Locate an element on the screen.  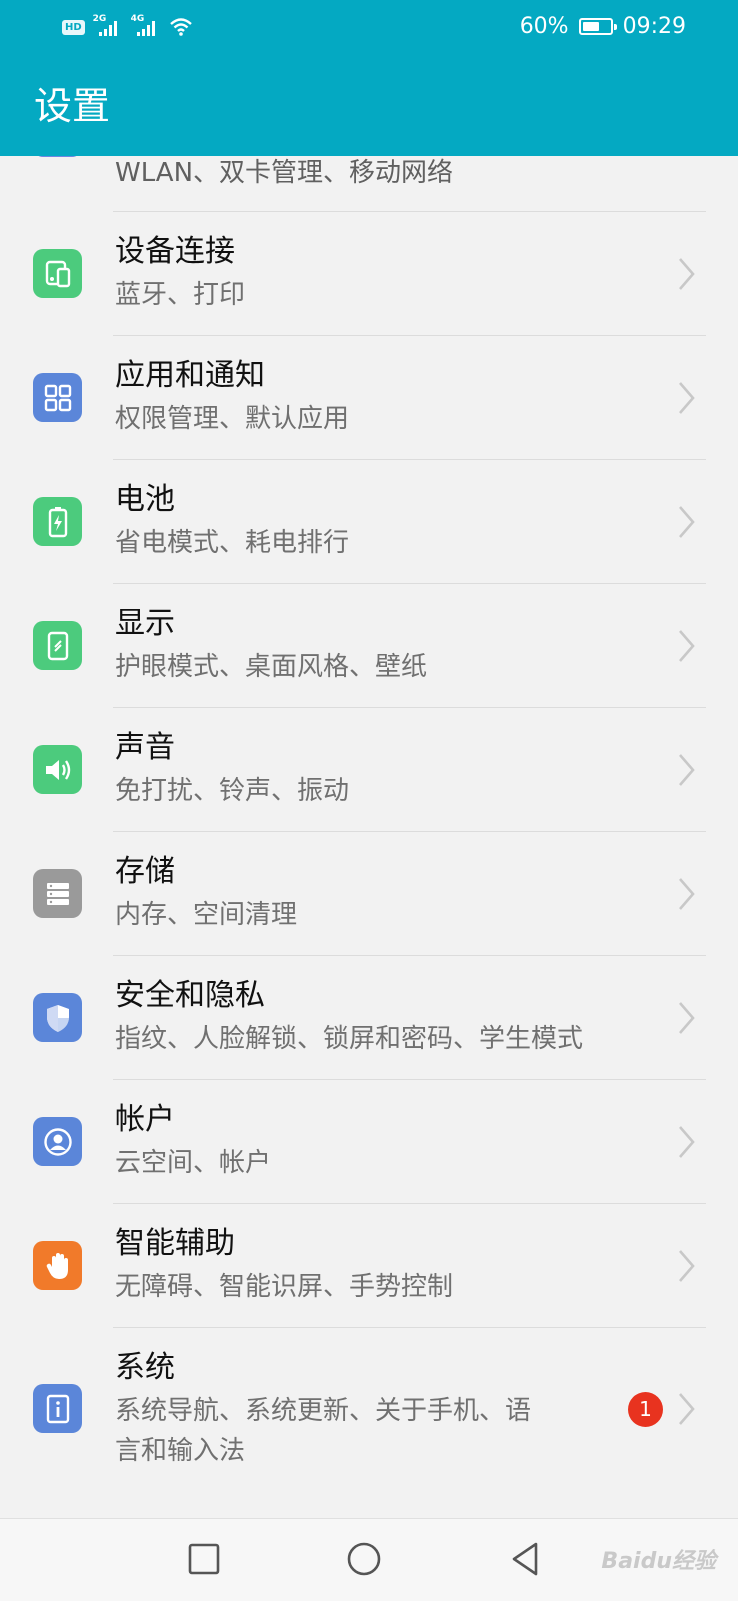
status-bar: HD 2G 4G 60% 09:29 is located at coordinates (369, 29).